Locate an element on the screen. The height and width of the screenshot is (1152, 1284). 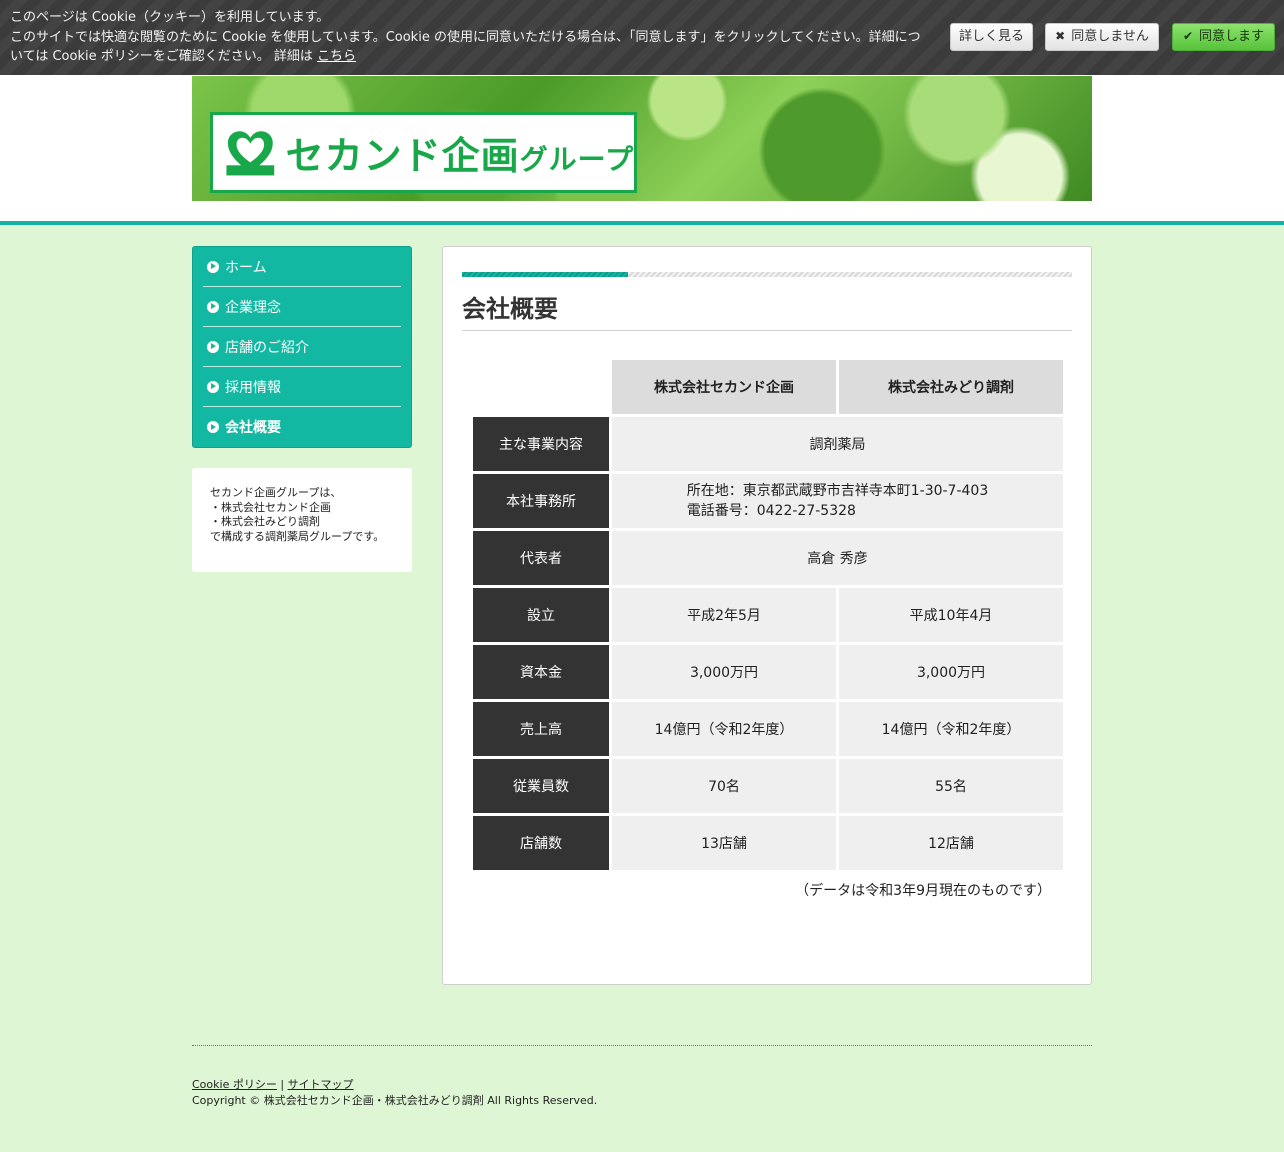
table-cell: 平成10年4月 is located at coordinates (951, 615).